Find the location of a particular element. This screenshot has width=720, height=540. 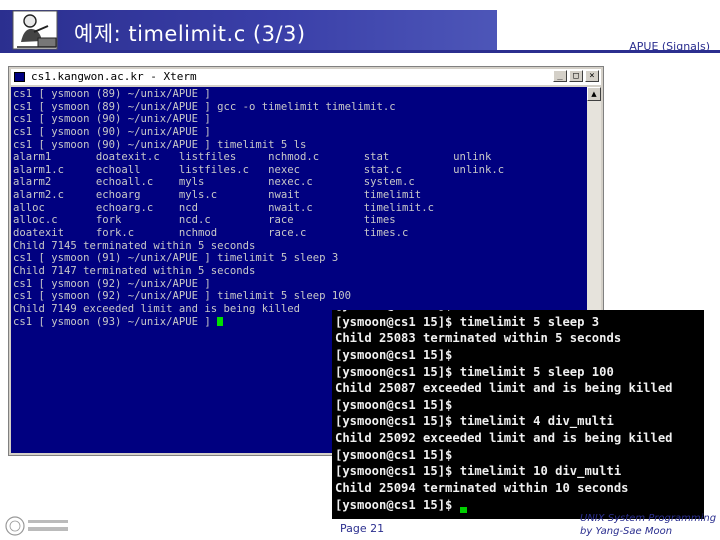

scroll-up-arrow-icon: ▲ is located at coordinates (594, 94).